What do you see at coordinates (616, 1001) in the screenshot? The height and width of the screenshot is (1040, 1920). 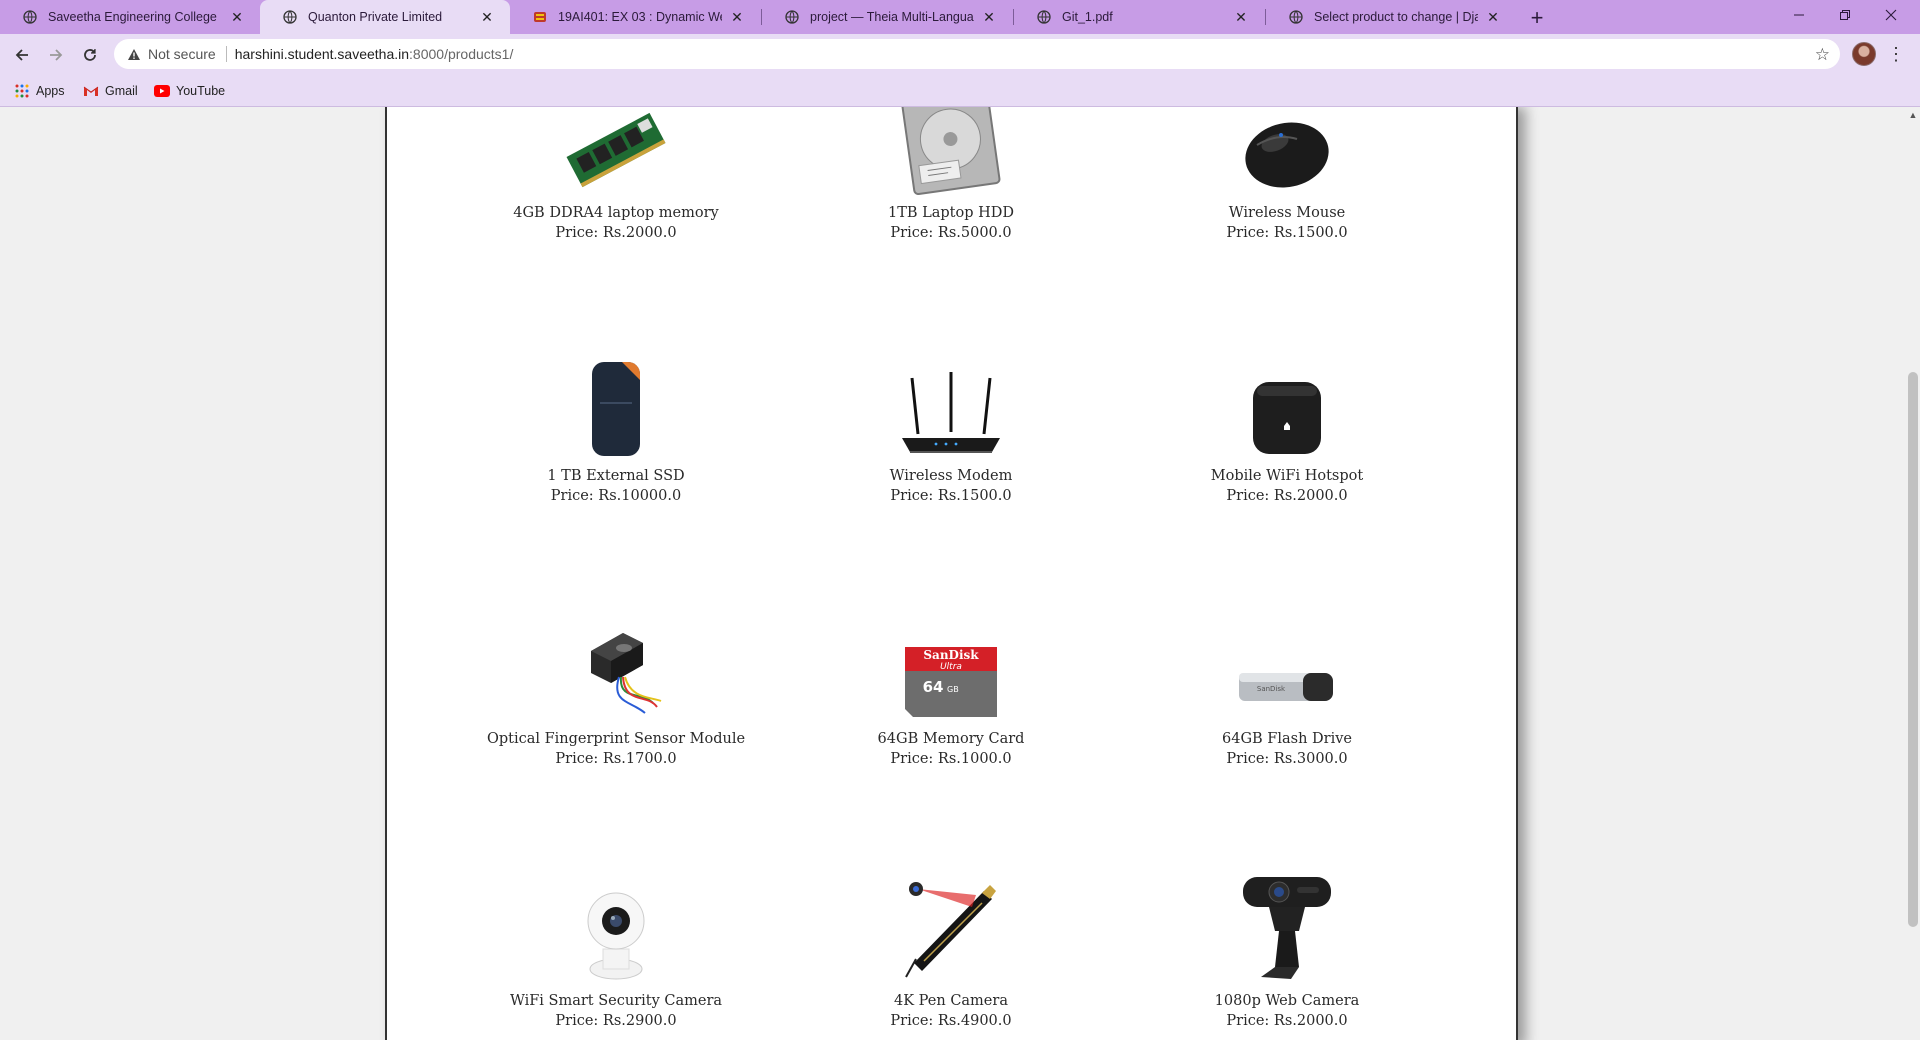 I see `product-name: WiFi Smart Security Camera` at bounding box center [616, 1001].